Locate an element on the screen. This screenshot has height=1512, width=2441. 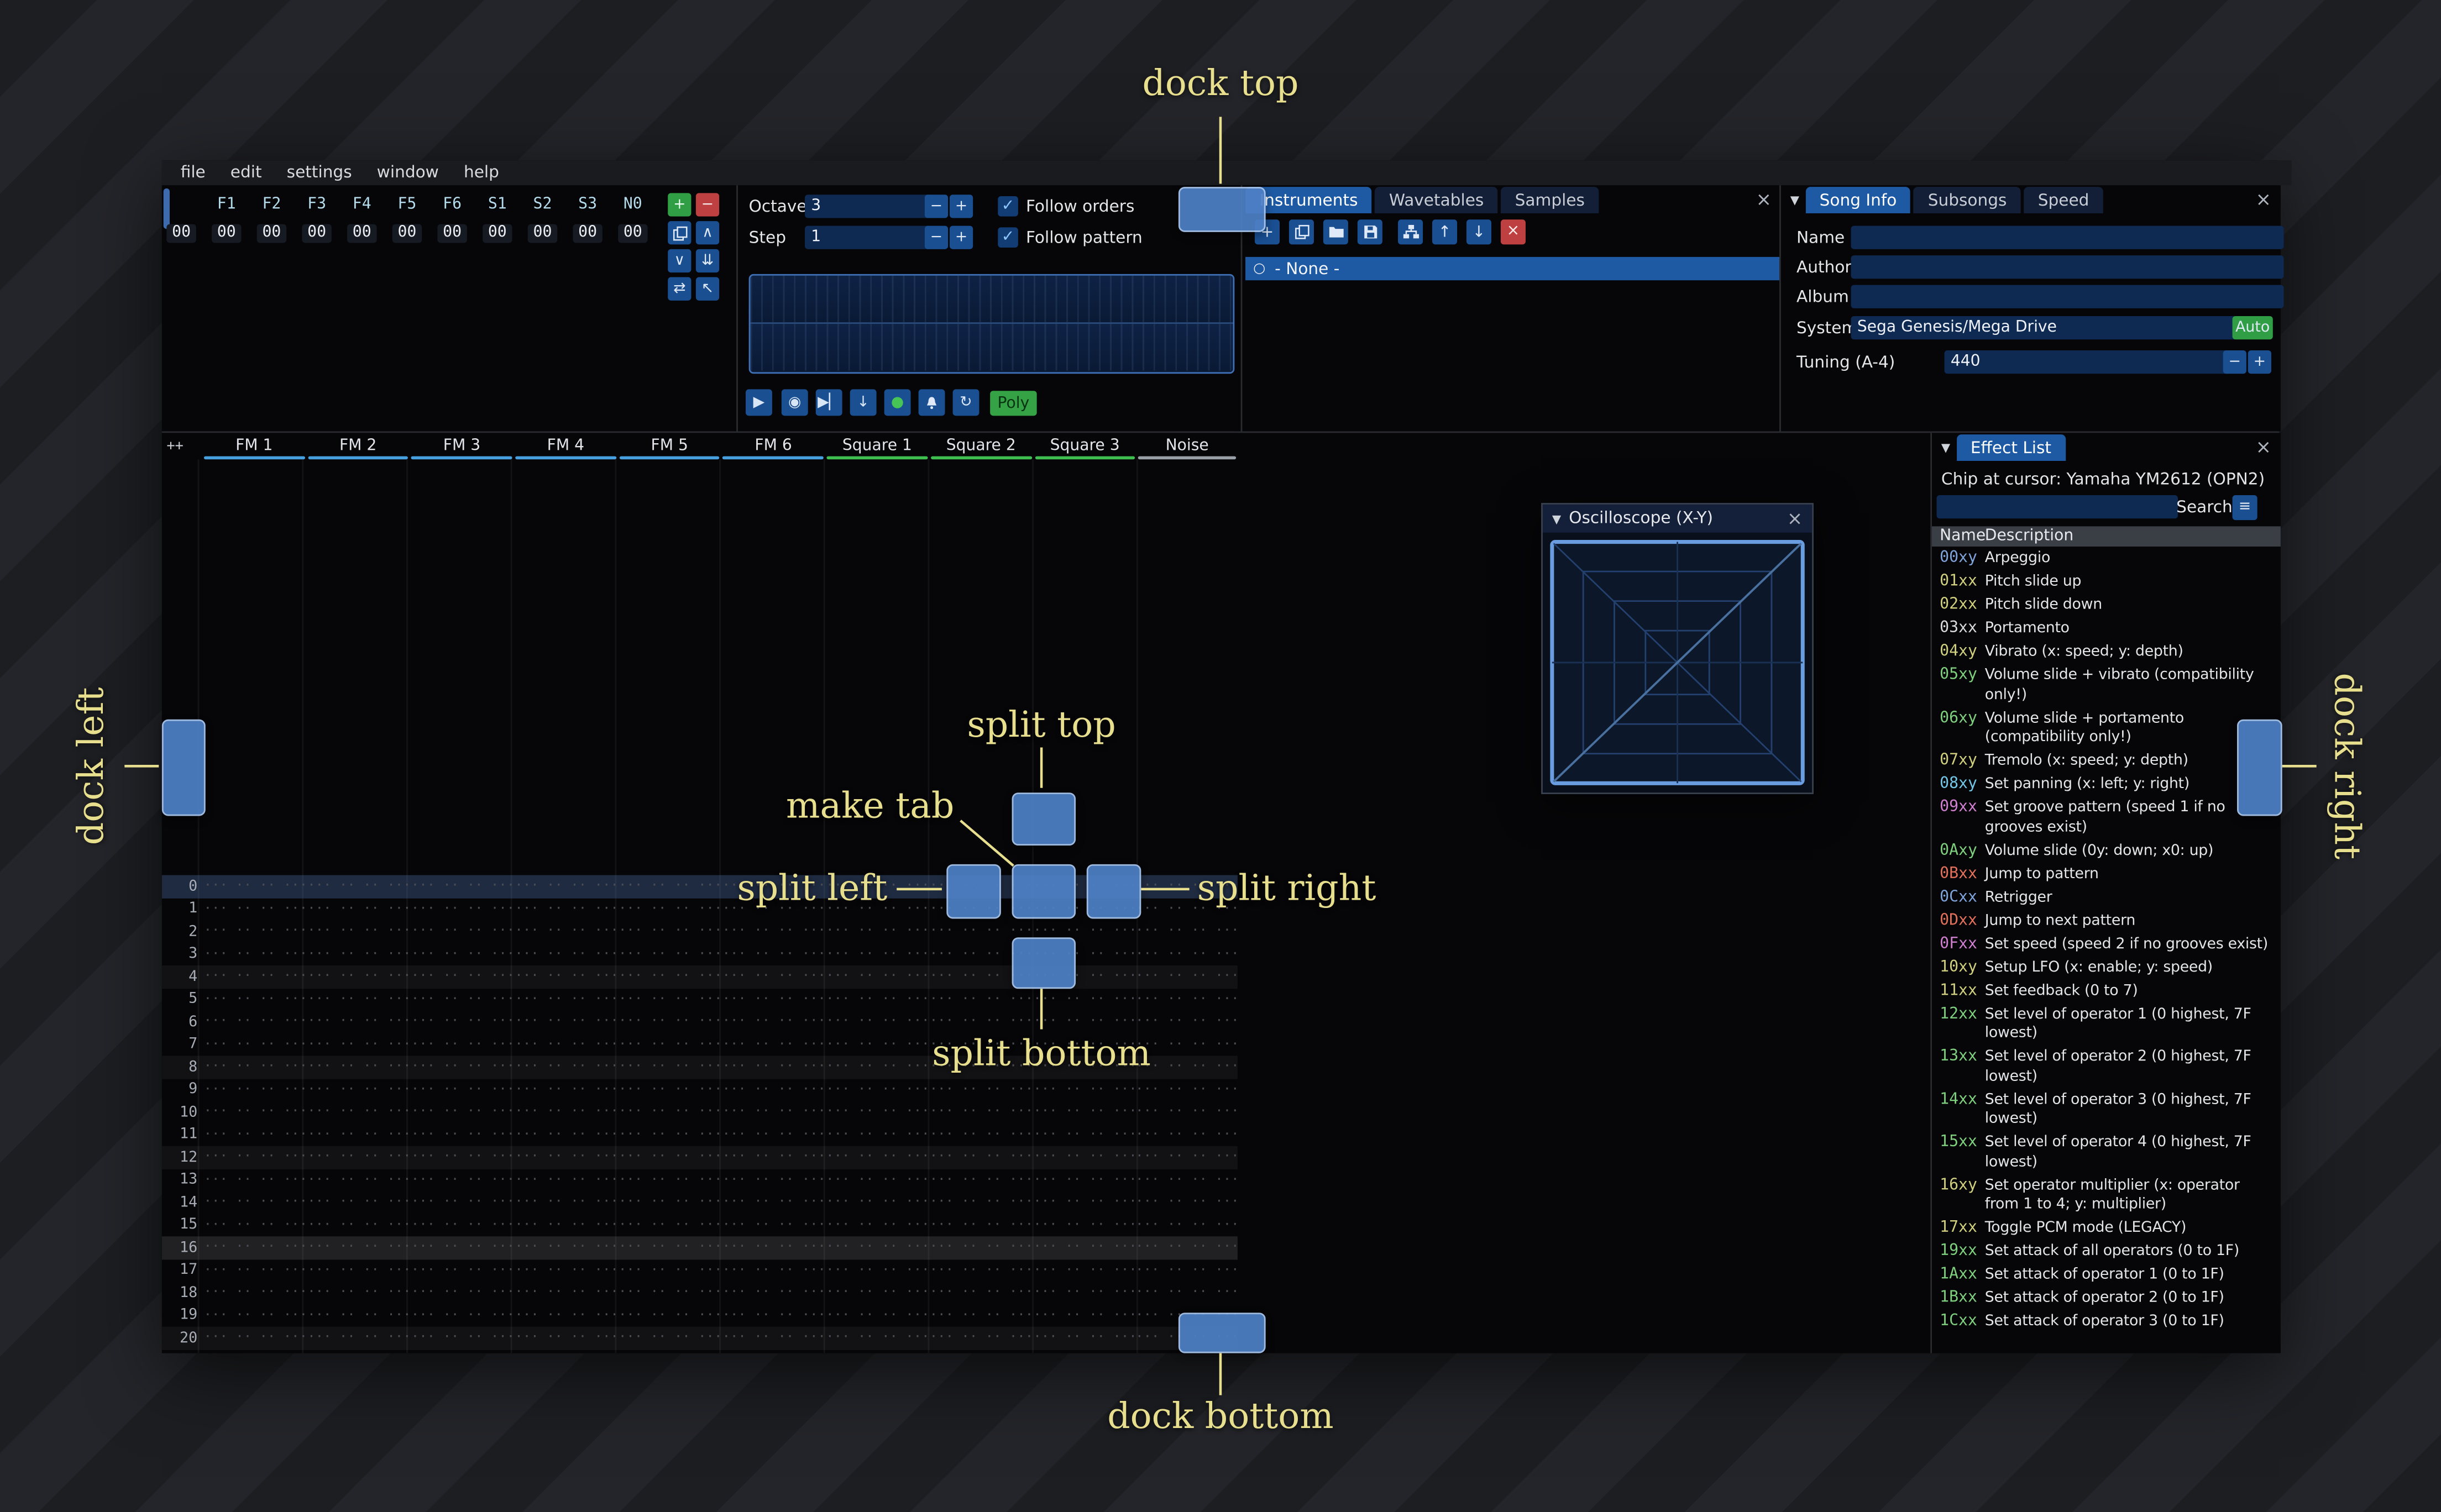
poly-toggle-button: Poly is located at coordinates (1013, 403).